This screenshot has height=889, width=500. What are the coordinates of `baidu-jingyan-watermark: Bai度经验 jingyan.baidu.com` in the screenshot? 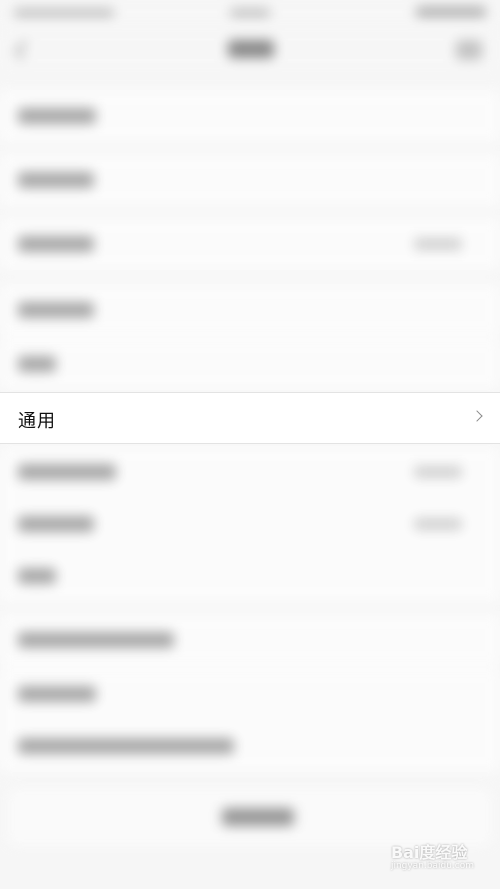 It's located at (432, 855).